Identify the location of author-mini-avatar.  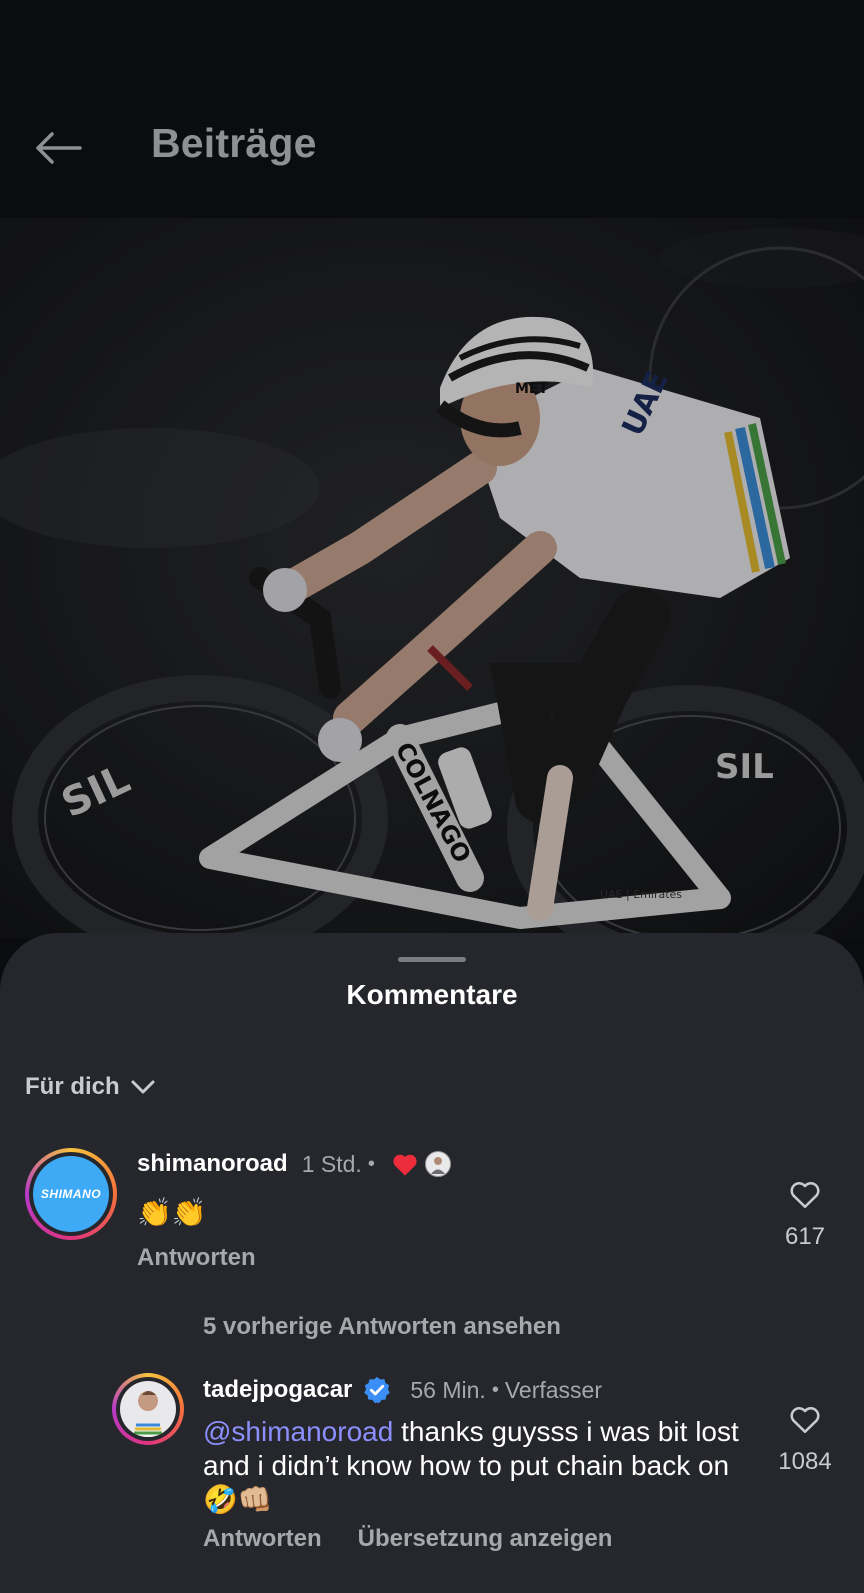
(437, 1164).